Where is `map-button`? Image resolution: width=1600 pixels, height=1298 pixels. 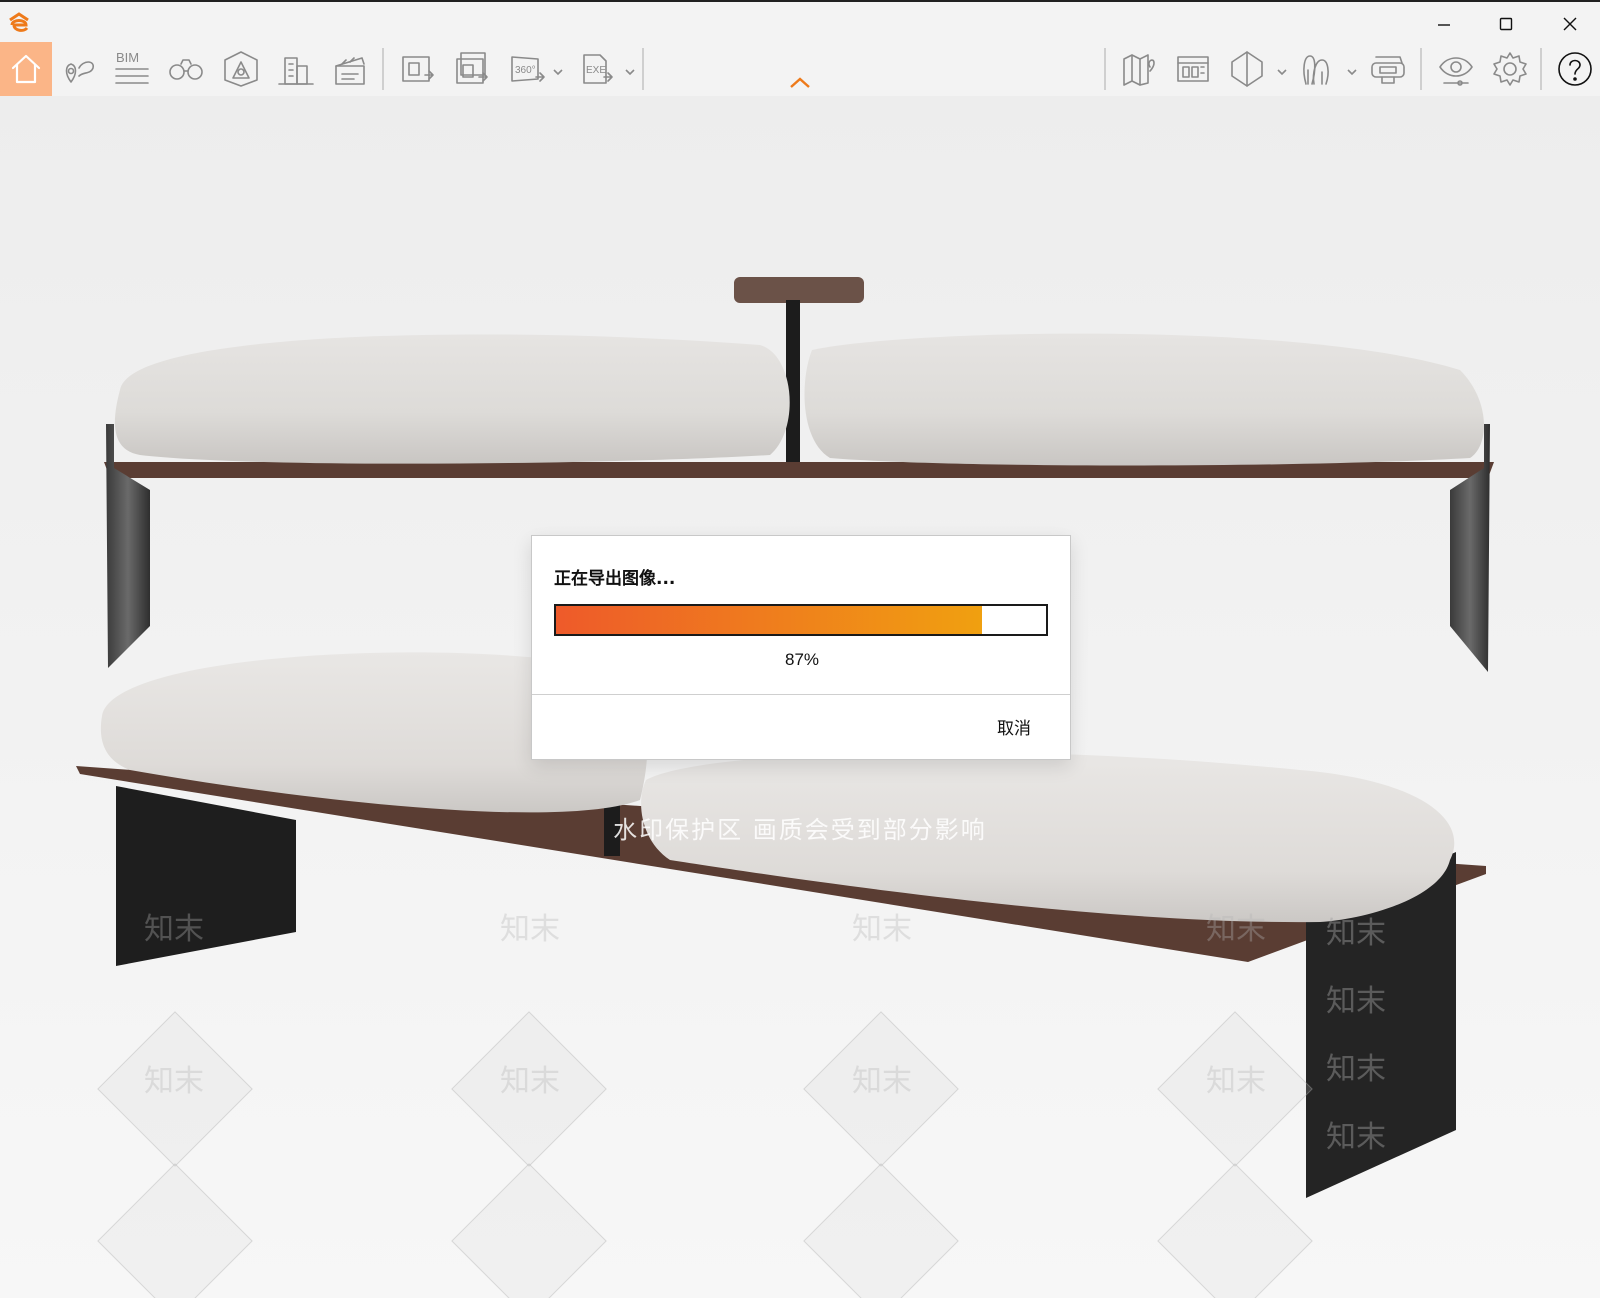 map-button is located at coordinates (1139, 69).